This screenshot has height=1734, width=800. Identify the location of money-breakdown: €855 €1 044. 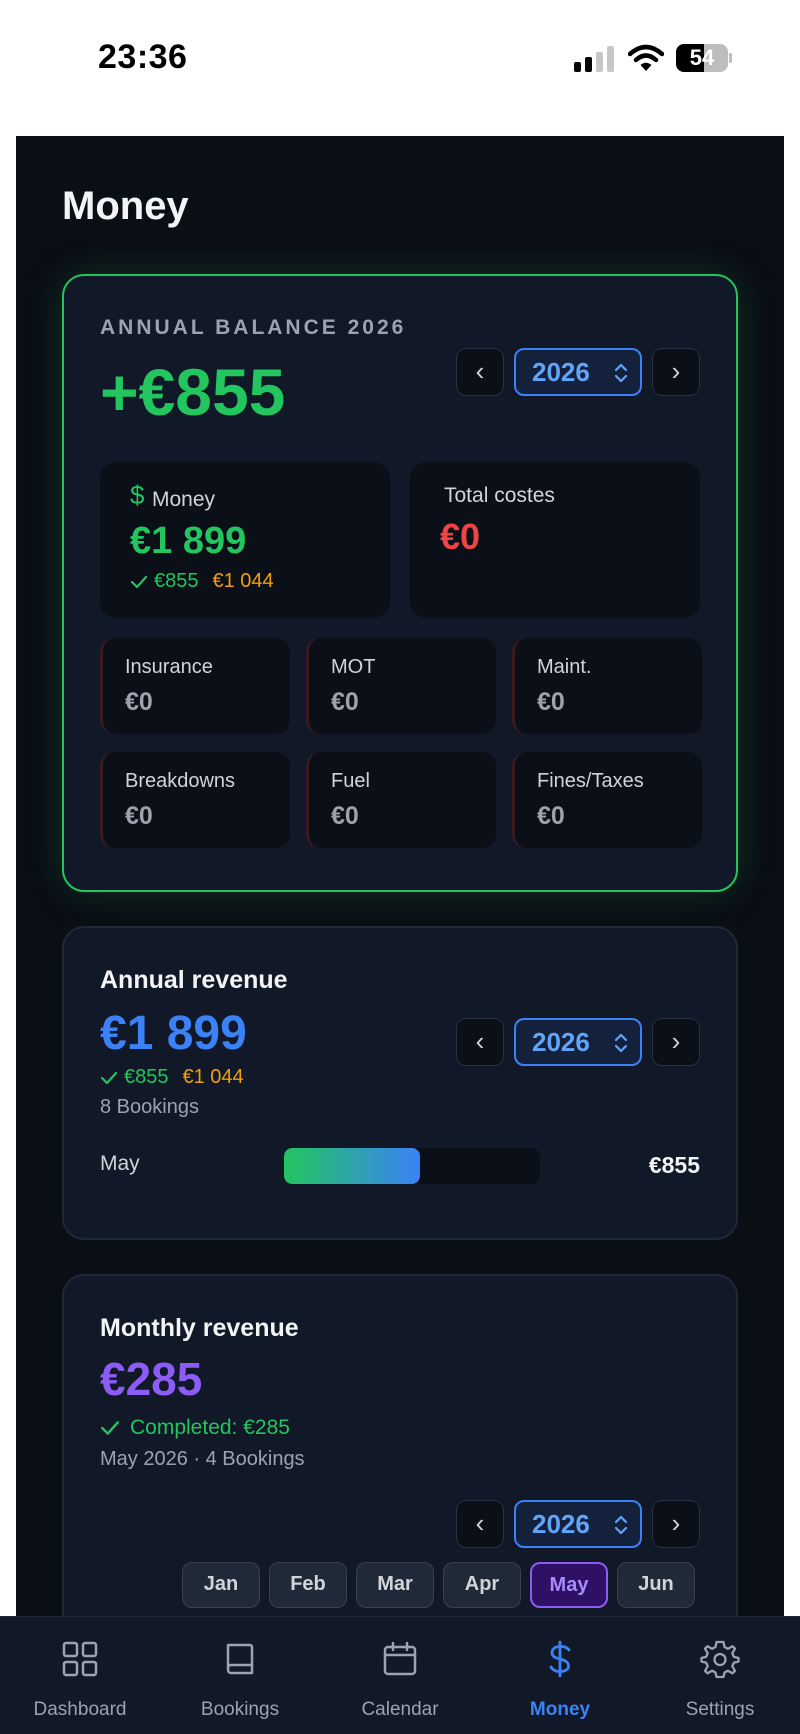
(202, 581).